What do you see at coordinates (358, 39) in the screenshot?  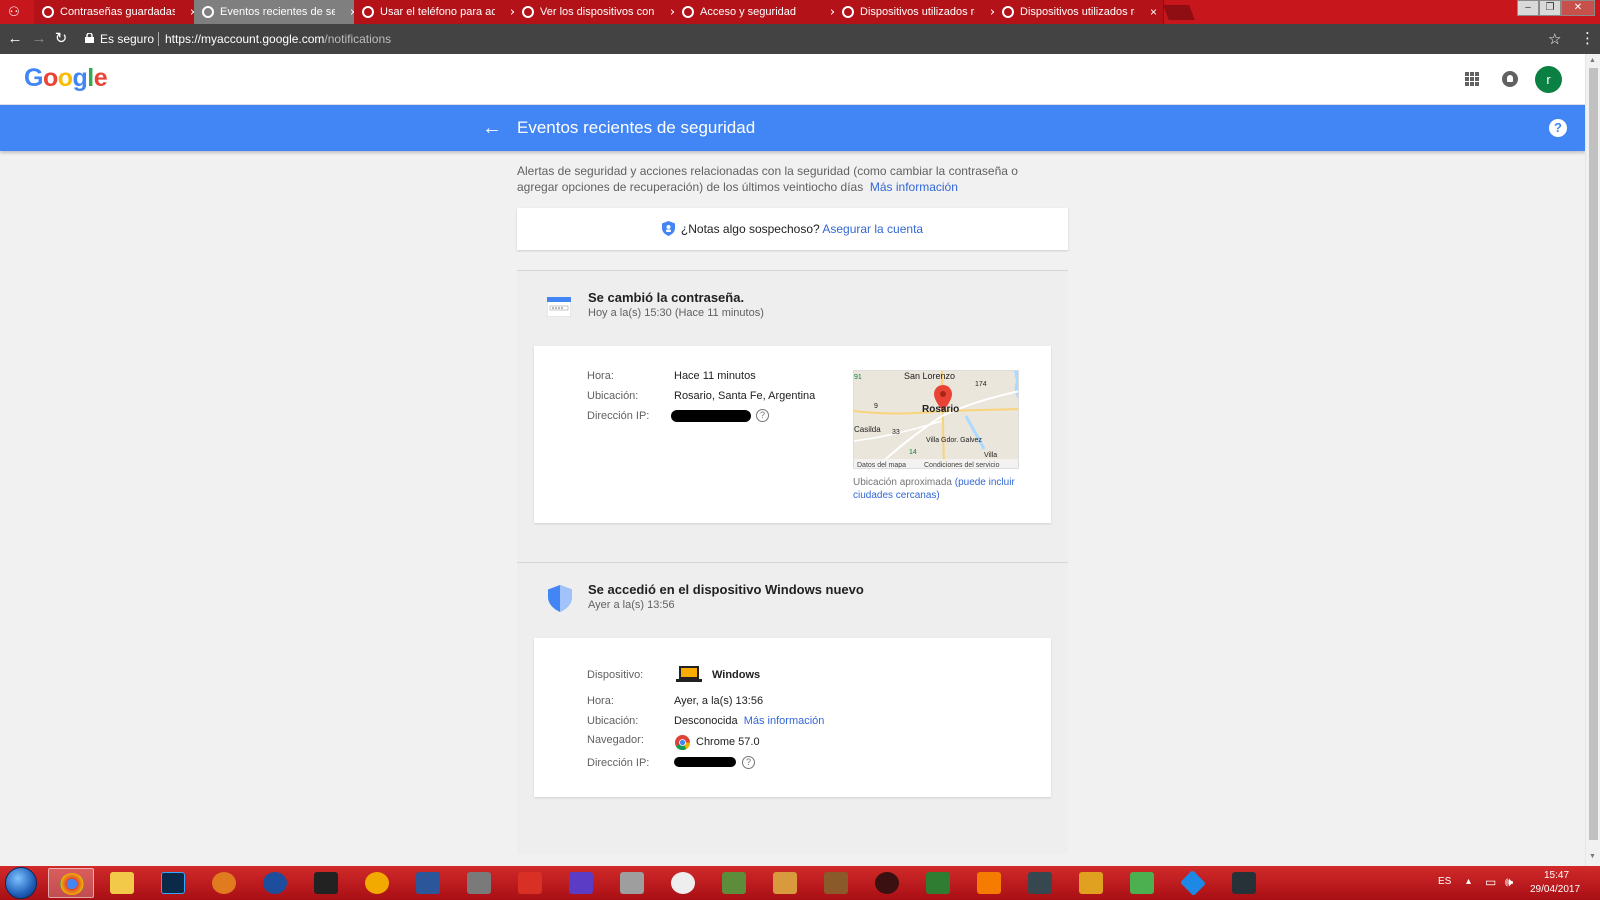 I see `url-path: /notifications` at bounding box center [358, 39].